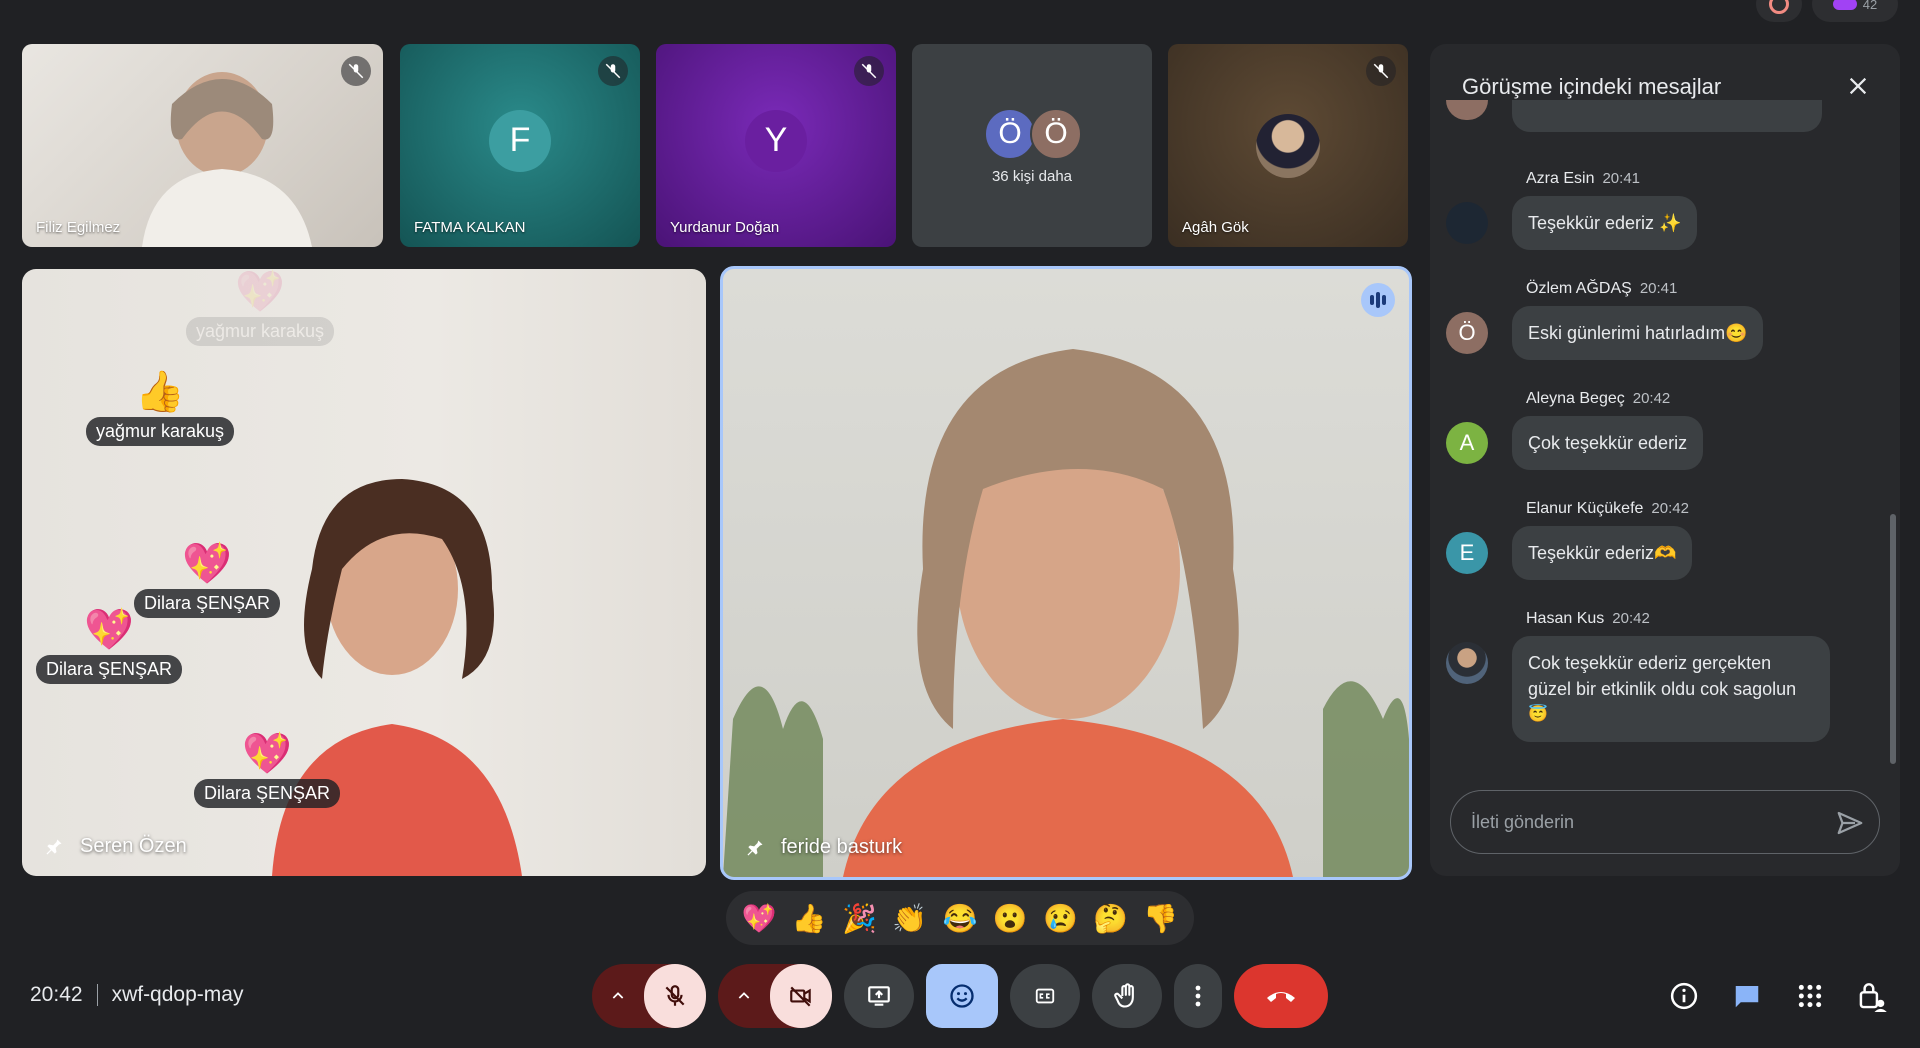 The image size is (1920, 1048). I want to click on captions-icon, so click(1045, 996).